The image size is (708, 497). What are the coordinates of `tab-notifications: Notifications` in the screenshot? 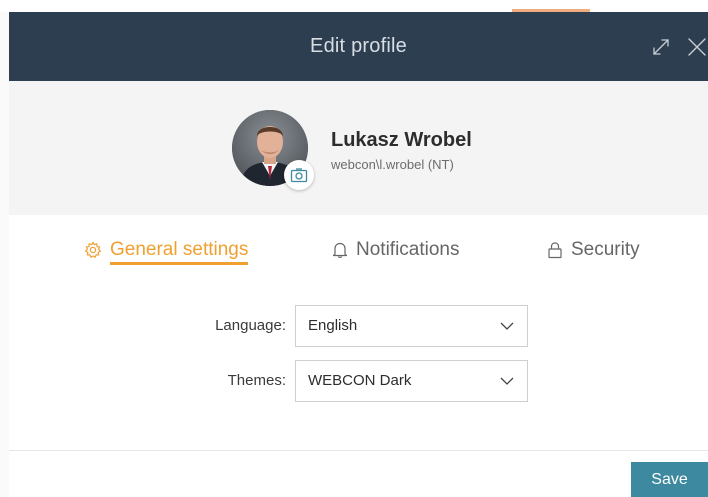 It's located at (396, 250).